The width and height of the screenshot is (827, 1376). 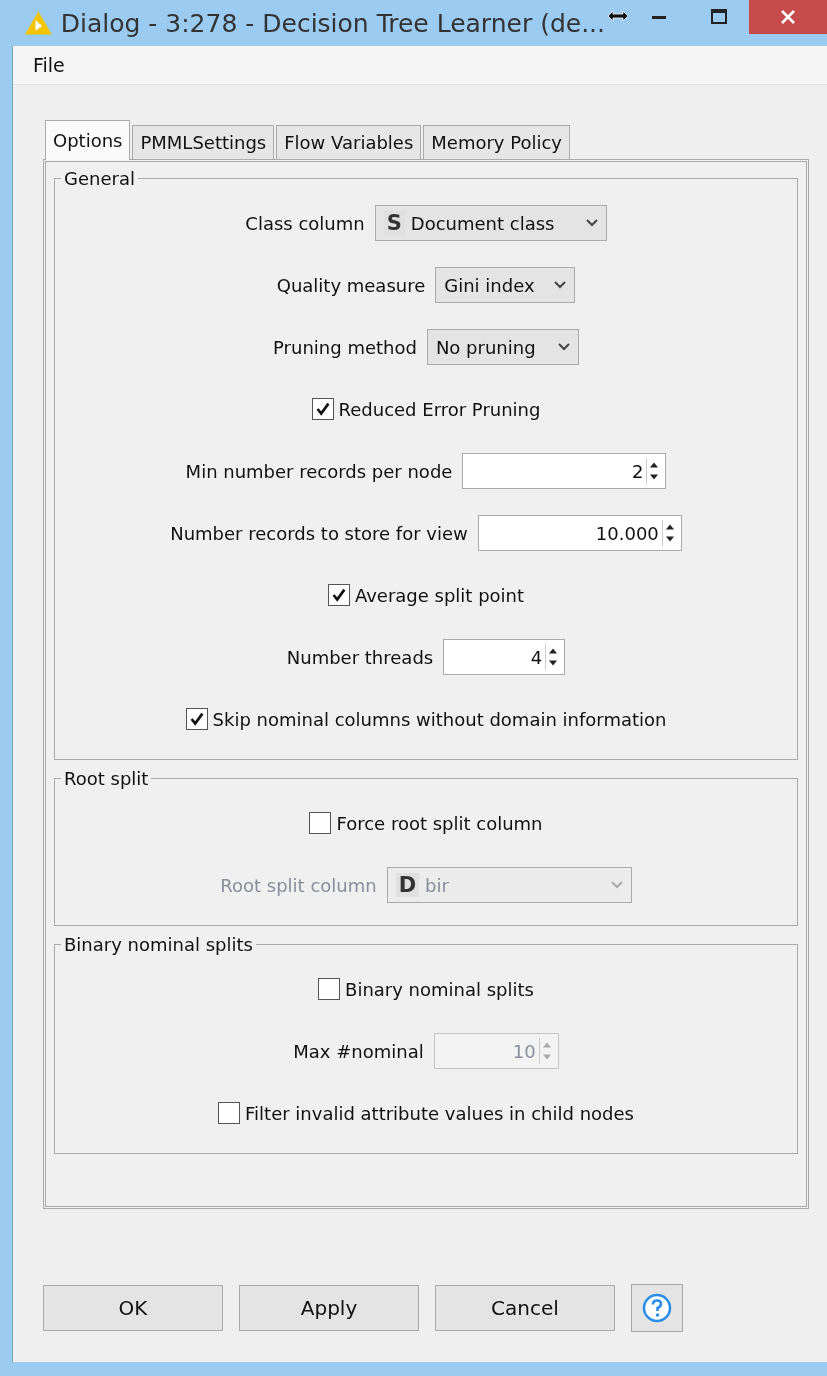 What do you see at coordinates (439, 1113) in the screenshot?
I see `checkbox-label: Filter invalid attribute values in child nodes` at bounding box center [439, 1113].